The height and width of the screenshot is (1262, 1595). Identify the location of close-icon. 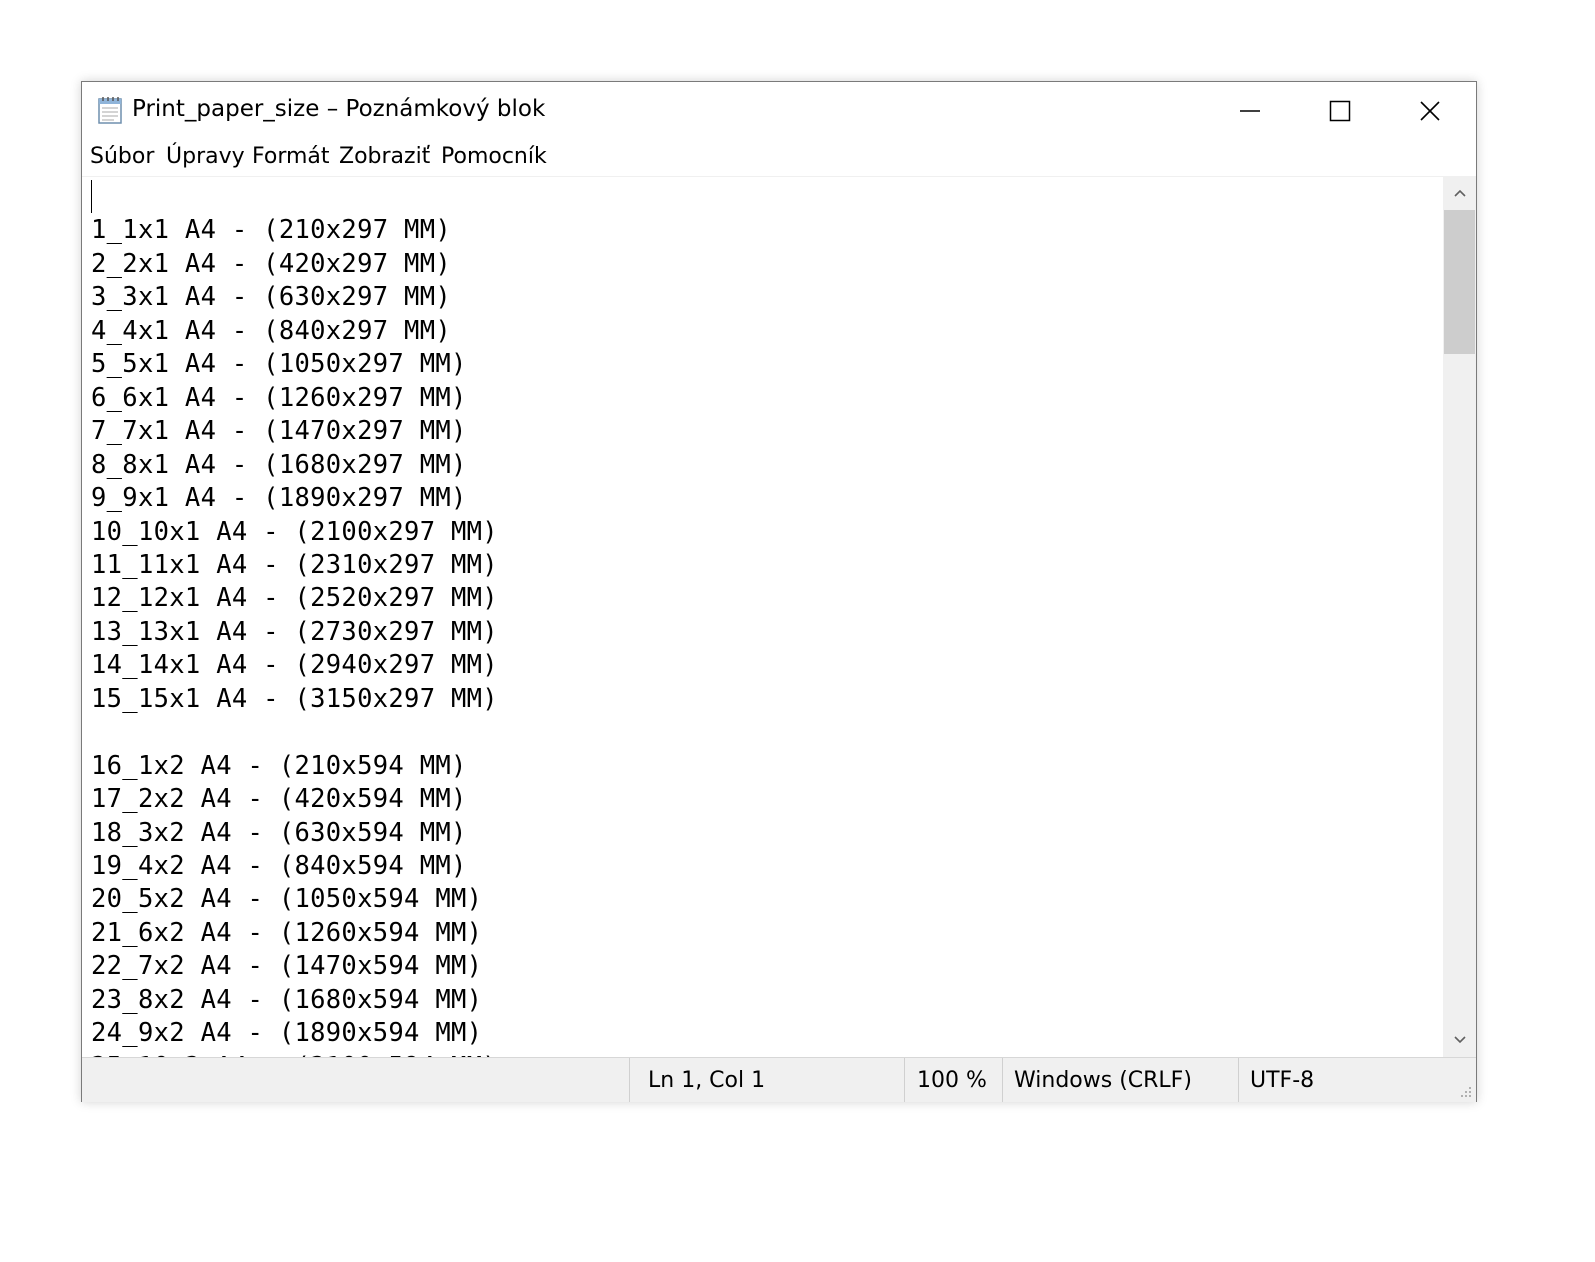
(1430, 111).